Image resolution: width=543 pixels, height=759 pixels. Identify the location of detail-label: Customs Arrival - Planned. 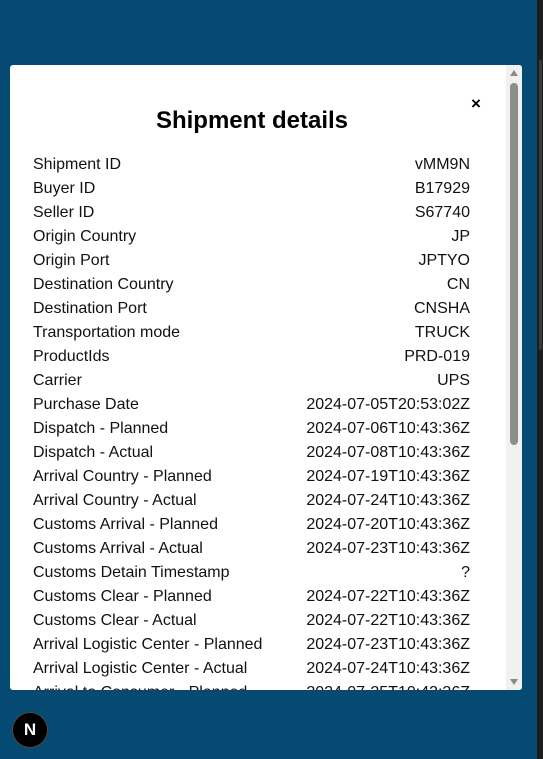
(125, 524).